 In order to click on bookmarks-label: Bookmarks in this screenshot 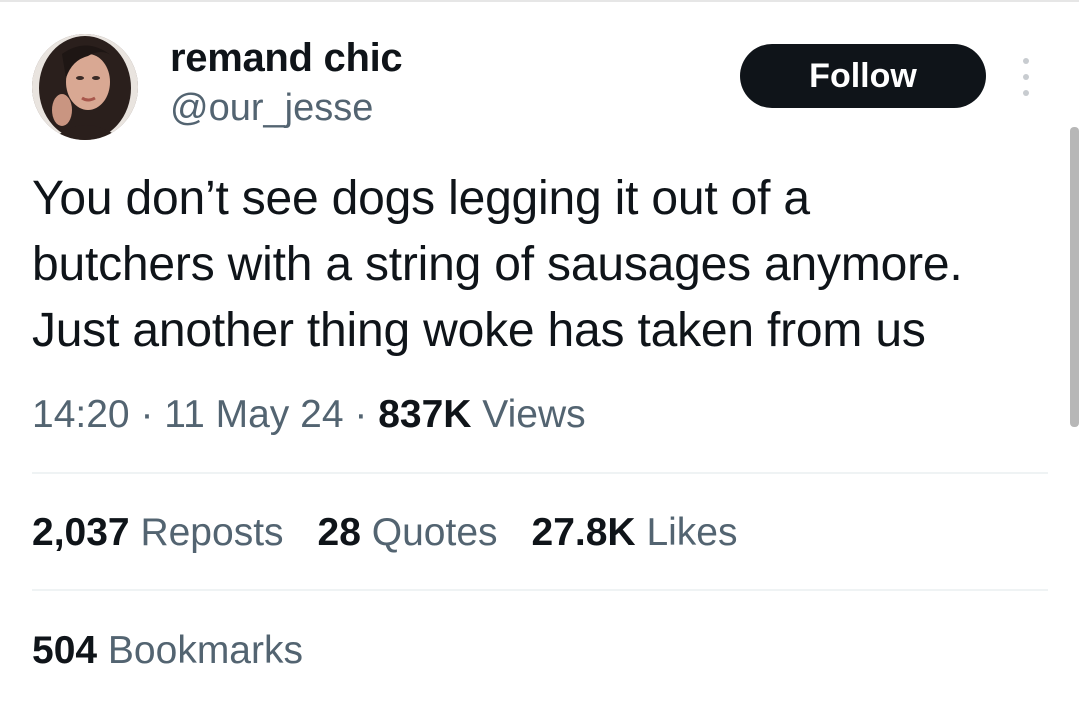, I will do `click(205, 650)`.